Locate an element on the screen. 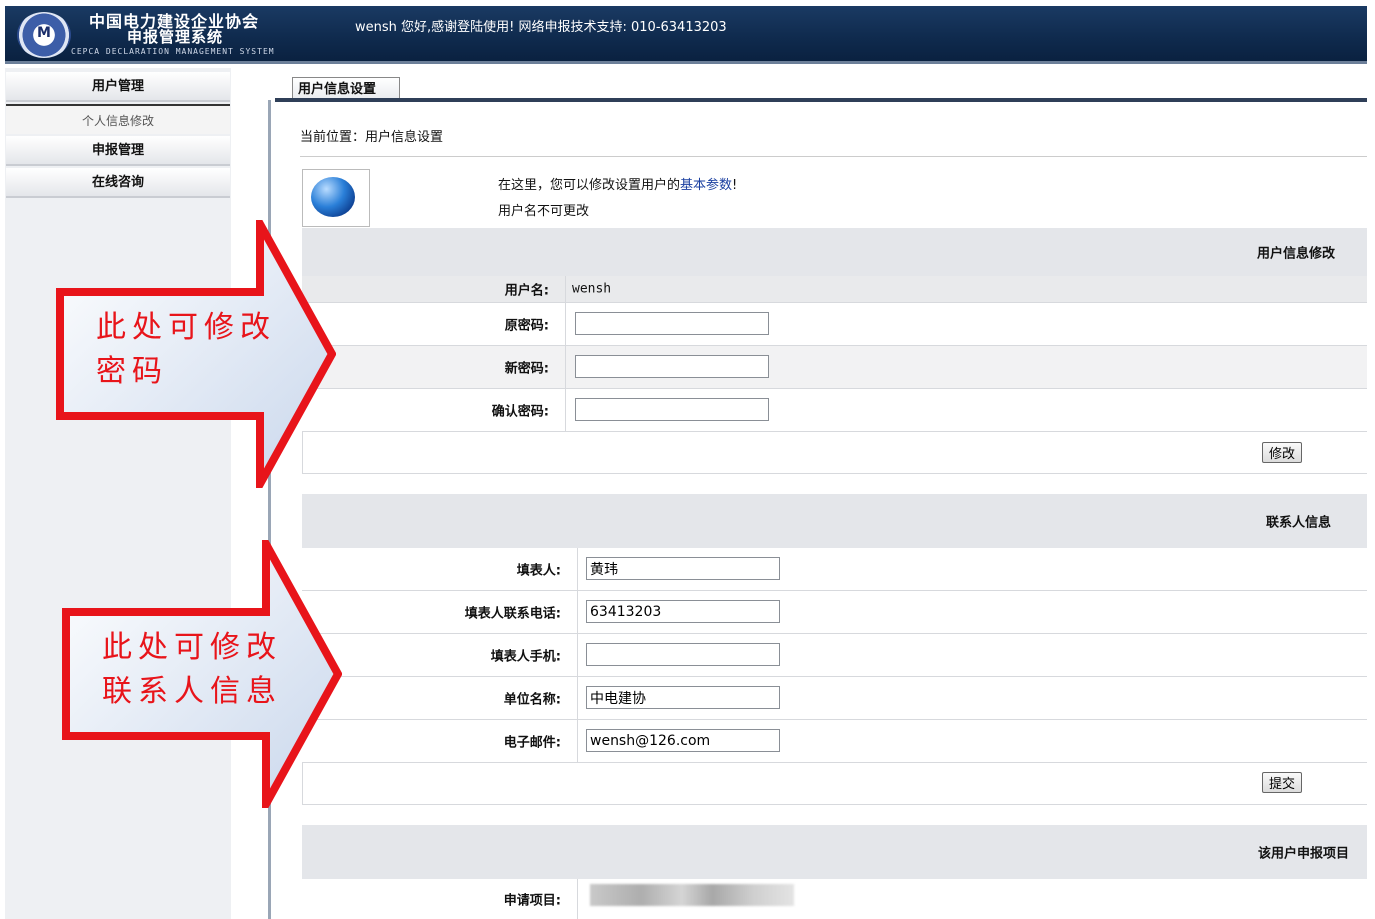 The height and width of the screenshot is (919, 1375). contact-row: 填表人联系电话: is located at coordinates (834, 612).